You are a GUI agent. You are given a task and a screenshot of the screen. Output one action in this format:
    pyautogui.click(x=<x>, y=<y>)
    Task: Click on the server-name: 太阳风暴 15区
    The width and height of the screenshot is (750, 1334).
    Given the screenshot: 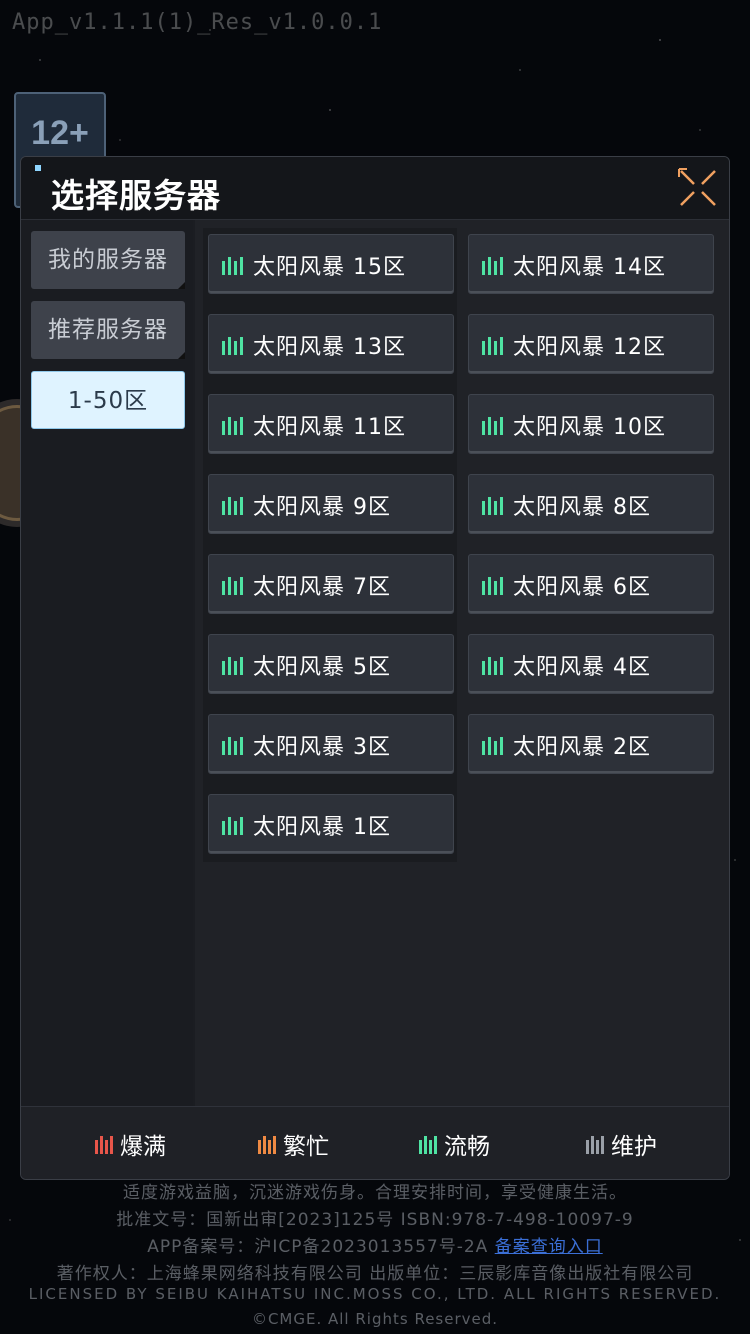 What is the action you would take?
    pyautogui.click(x=329, y=267)
    